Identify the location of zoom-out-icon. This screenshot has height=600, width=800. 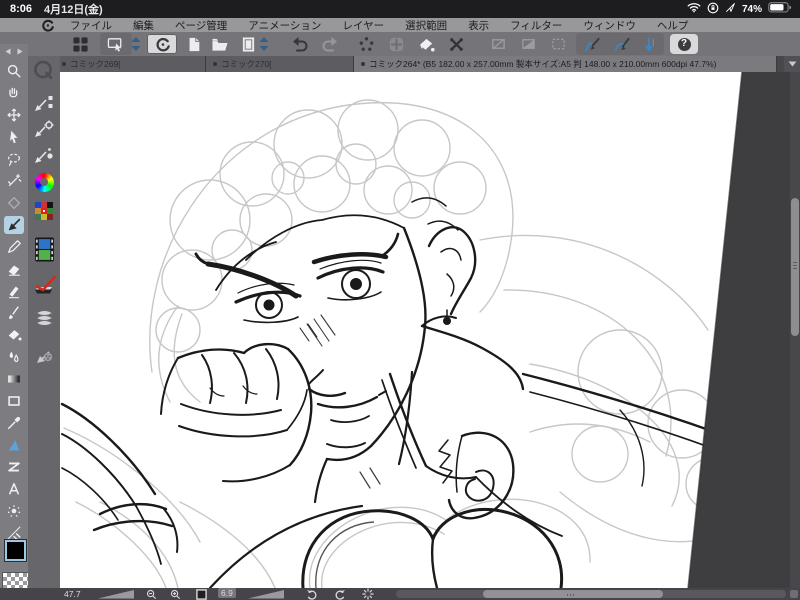
(151, 594).